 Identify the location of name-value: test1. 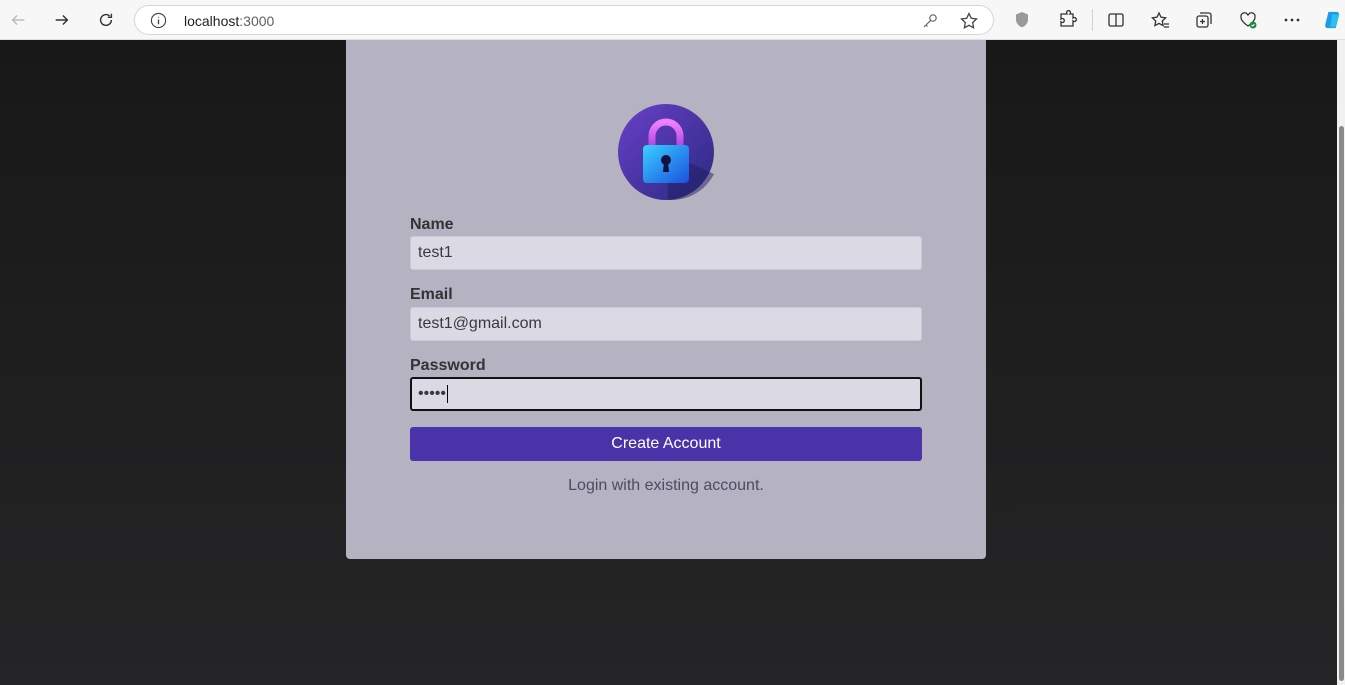
(435, 252).